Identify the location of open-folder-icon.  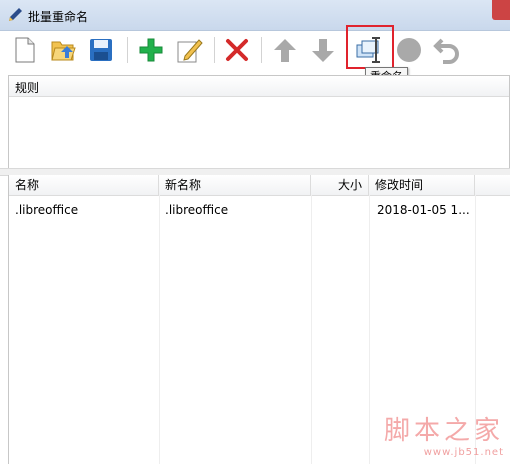
(63, 51).